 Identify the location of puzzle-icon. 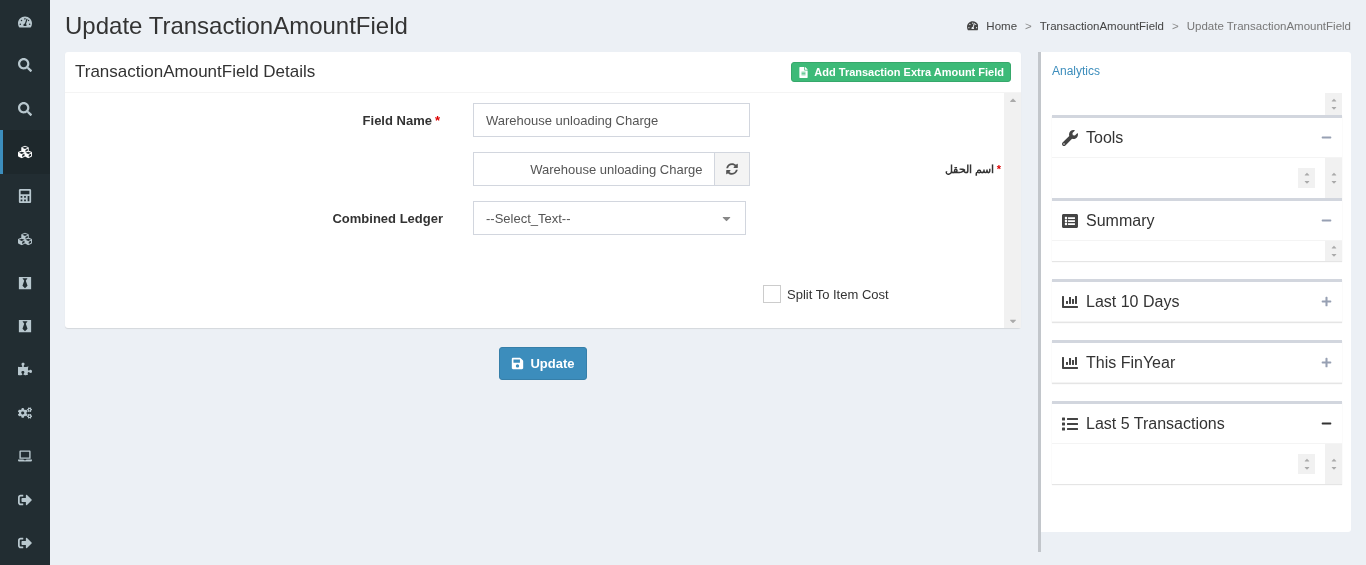
(25, 369).